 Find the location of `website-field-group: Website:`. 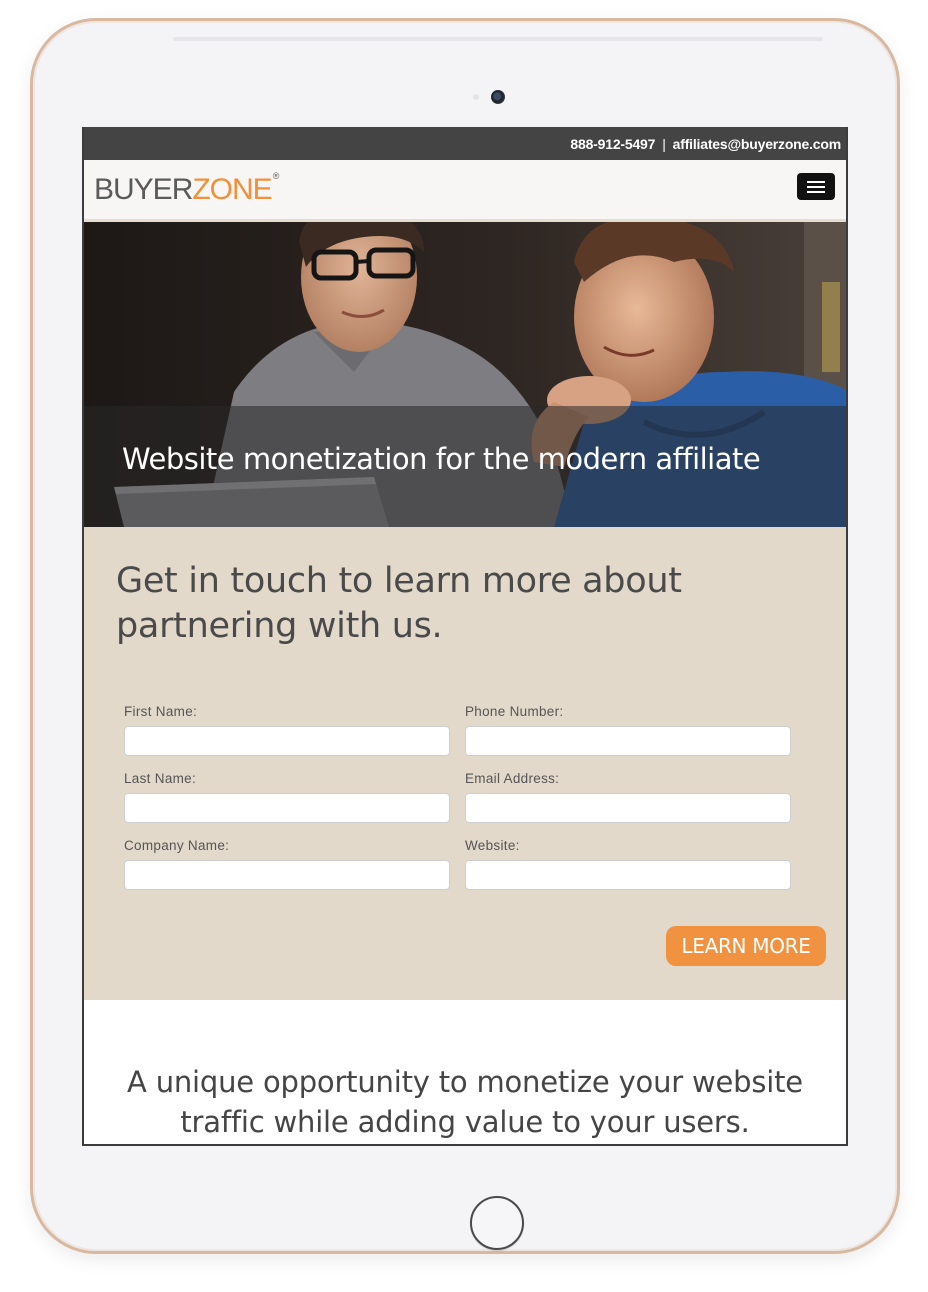

website-field-group: Website: is located at coordinates (628, 864).